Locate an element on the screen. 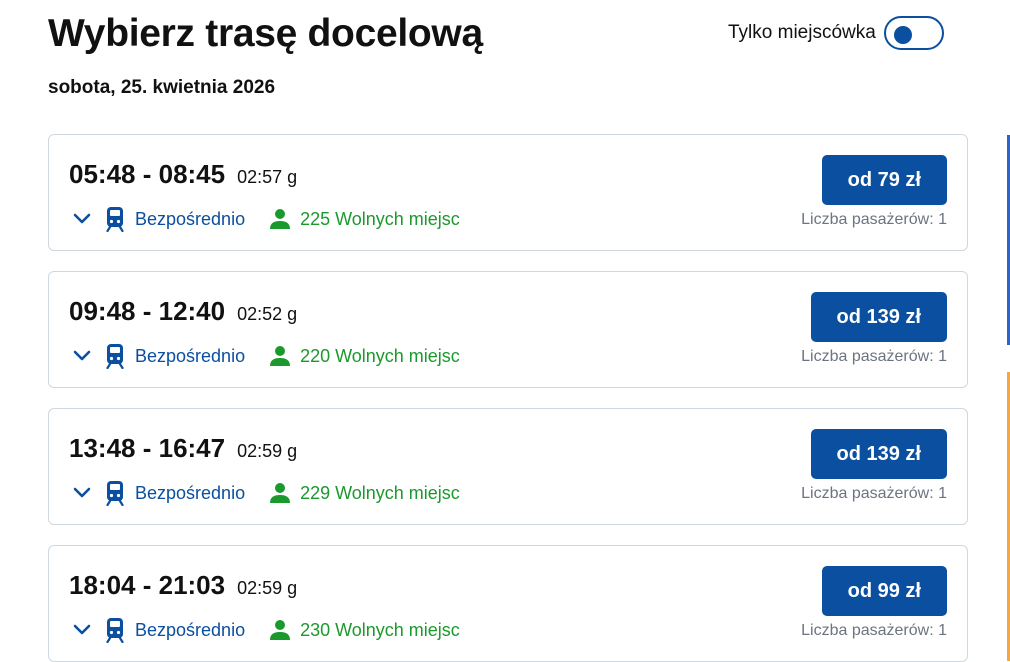 This screenshot has height=662, width=1010. departure-arrival-time: 05:48 - 08:45 is located at coordinates (147, 174).